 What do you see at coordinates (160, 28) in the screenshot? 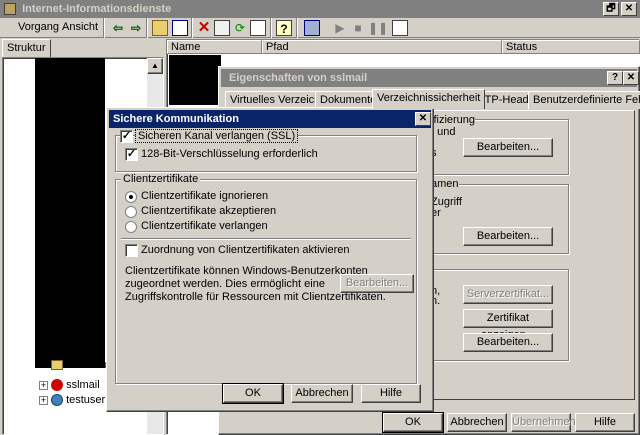
I see `up-folder-icon` at bounding box center [160, 28].